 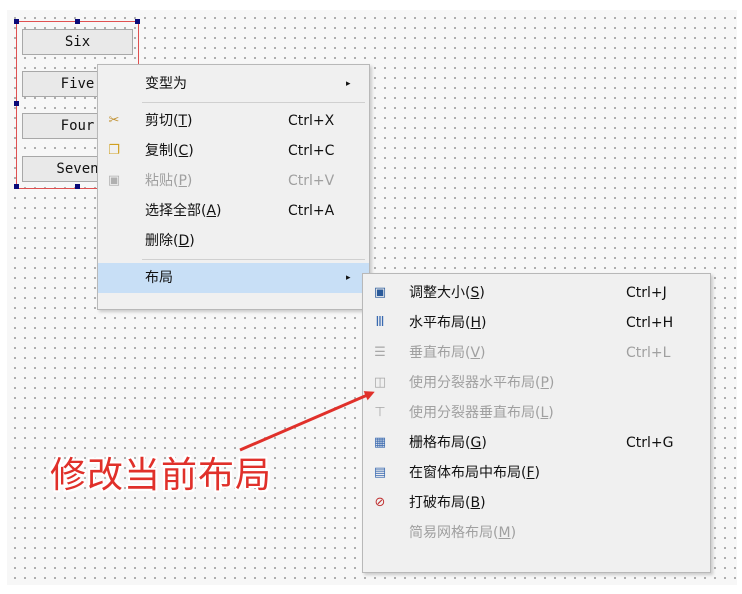 I want to click on annotation-arrow, so click(x=307, y=421).